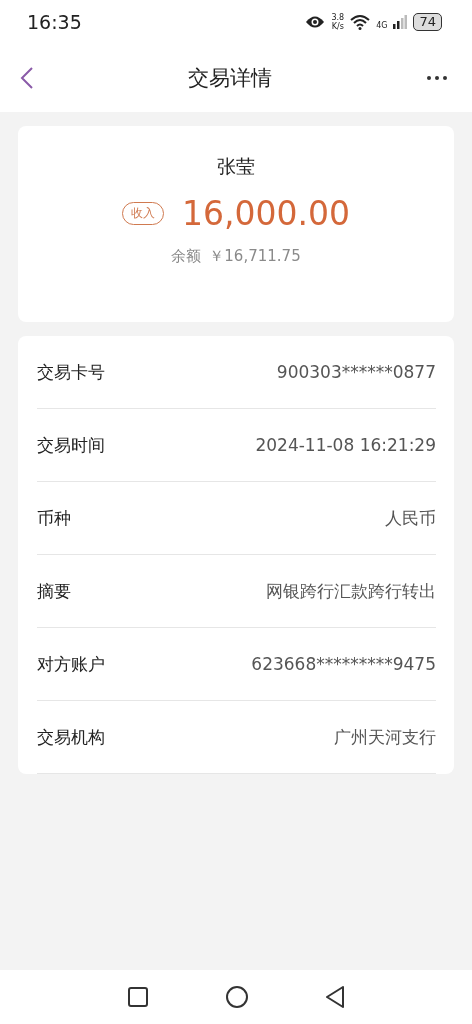 The image size is (472, 1024). What do you see at coordinates (186, 256) in the screenshot?
I see `balance-label: 余额` at bounding box center [186, 256].